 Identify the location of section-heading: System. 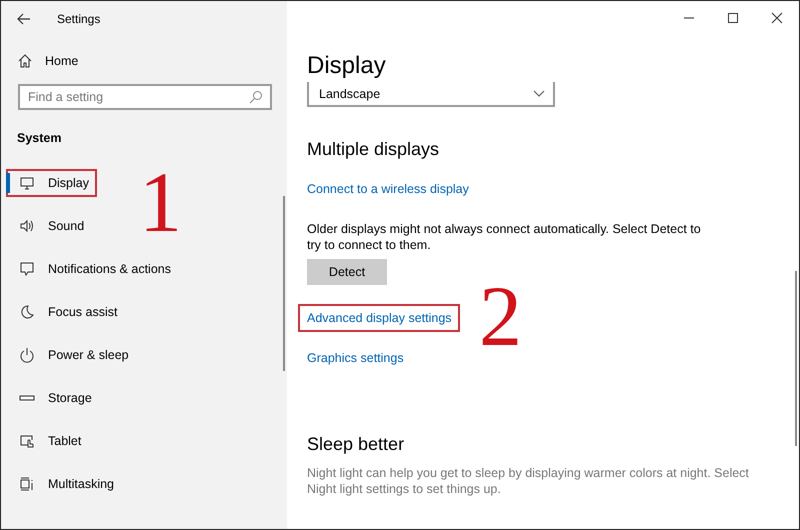
(39, 138).